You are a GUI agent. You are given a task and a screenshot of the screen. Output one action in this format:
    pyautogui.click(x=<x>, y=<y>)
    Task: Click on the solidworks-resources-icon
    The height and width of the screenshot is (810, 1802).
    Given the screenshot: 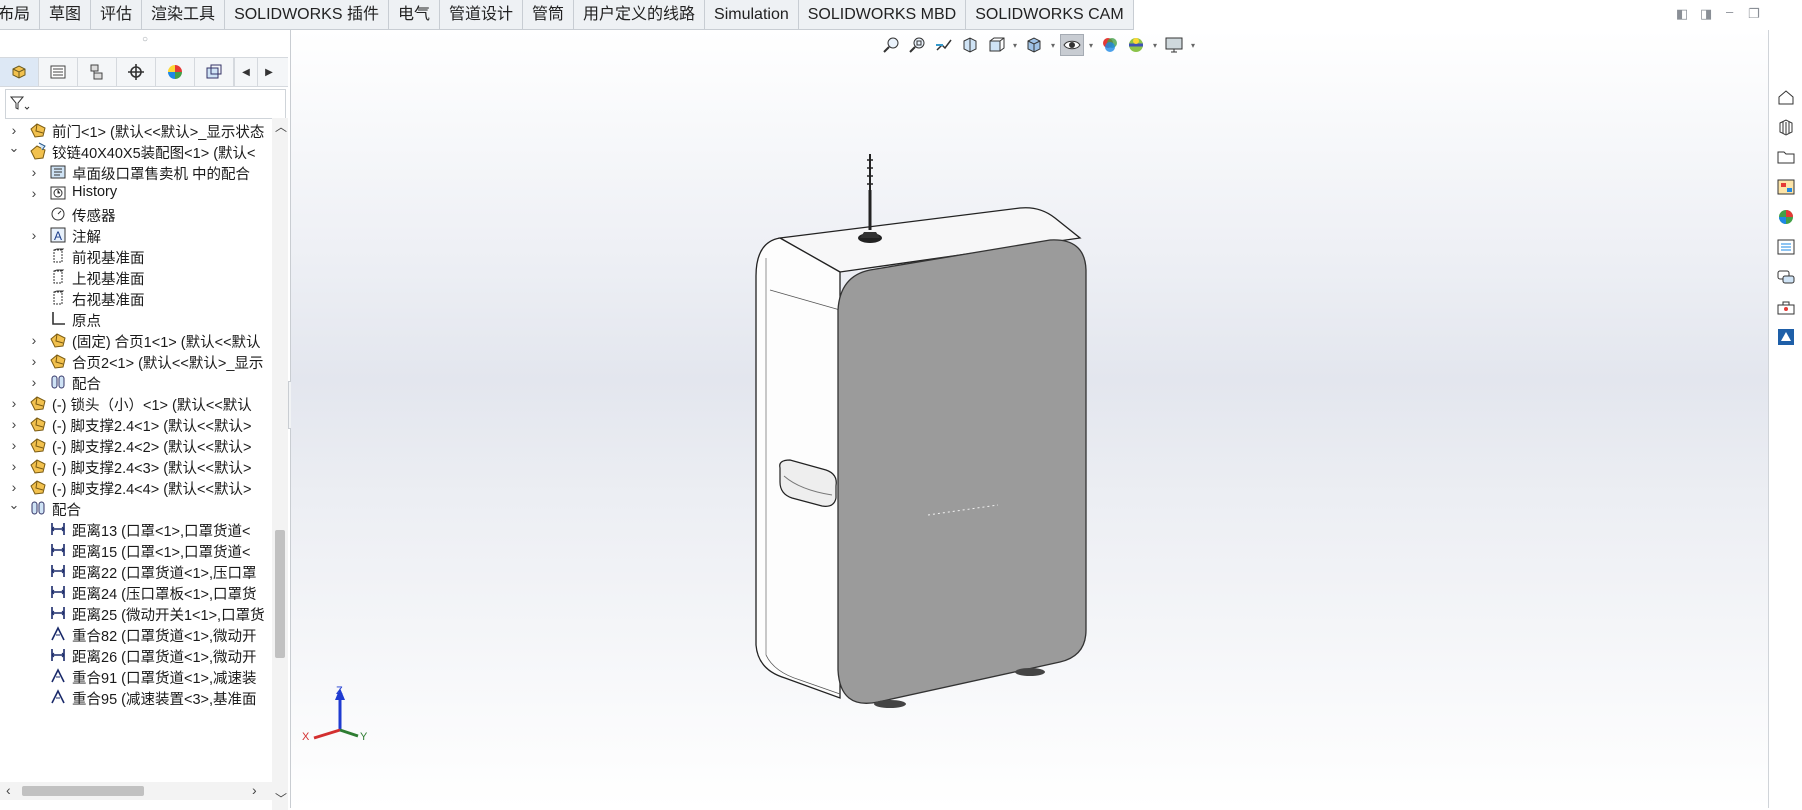 What is the action you would take?
    pyautogui.click(x=1786, y=97)
    